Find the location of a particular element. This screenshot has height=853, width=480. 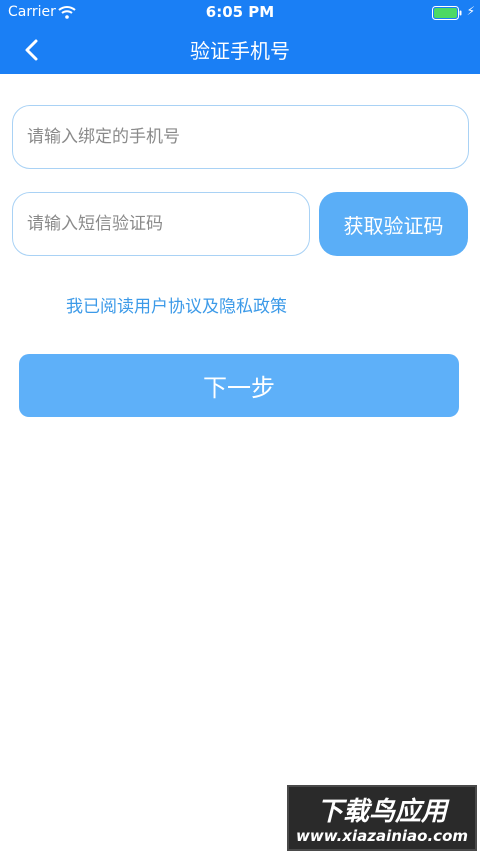

phone-field-container is located at coordinates (240, 137).